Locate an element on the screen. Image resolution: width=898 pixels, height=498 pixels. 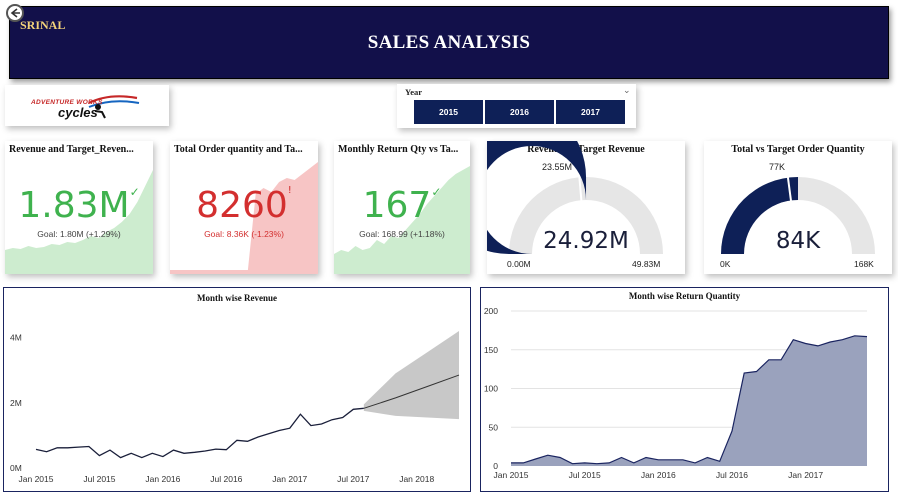
header-banner: SRINAL SALES ANALYSIS is located at coordinates (449, 42).